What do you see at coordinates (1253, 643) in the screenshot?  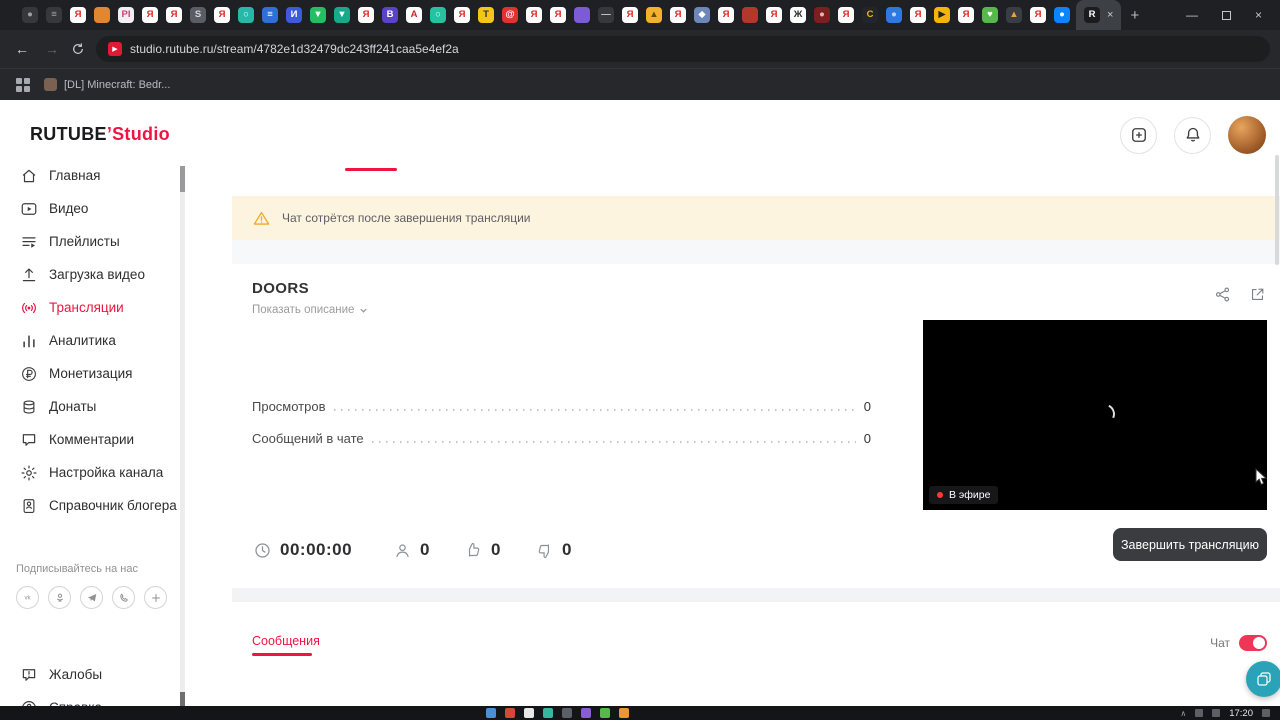 I see `chat-toggle` at bounding box center [1253, 643].